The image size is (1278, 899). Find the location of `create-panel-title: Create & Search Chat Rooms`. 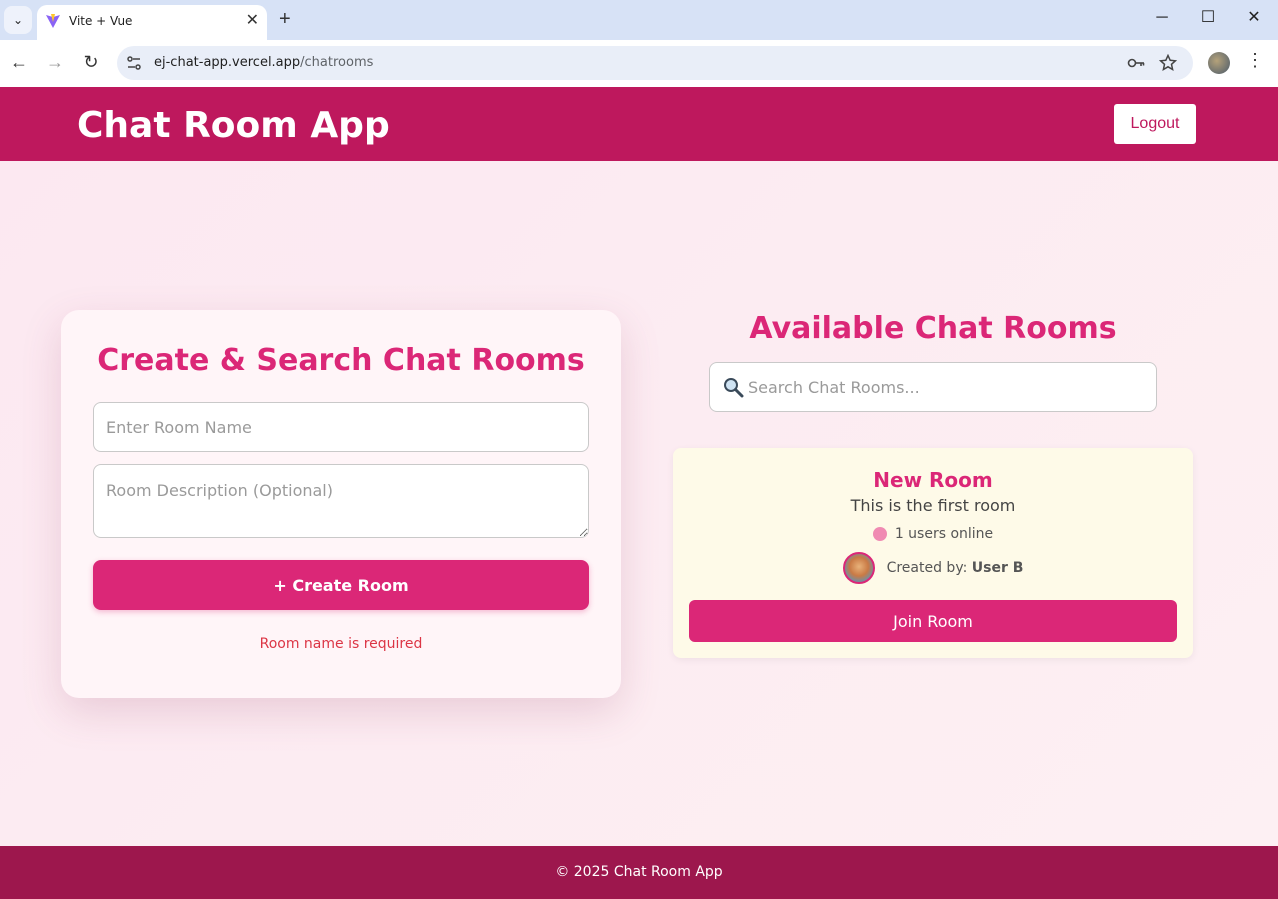

create-panel-title: Create & Search Chat Rooms is located at coordinates (341, 360).